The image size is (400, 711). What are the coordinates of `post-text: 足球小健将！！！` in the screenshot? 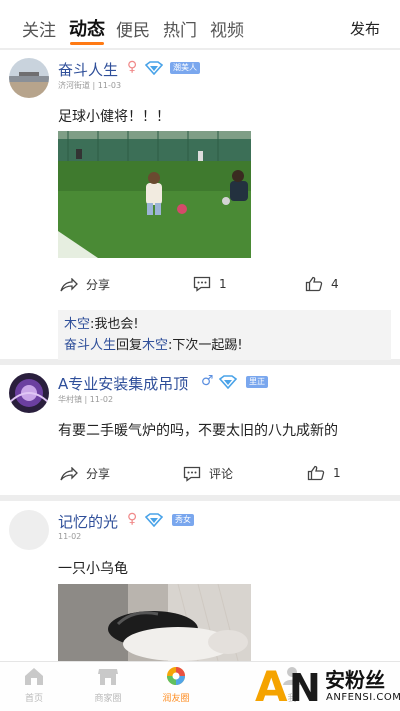 It's located at (114, 117).